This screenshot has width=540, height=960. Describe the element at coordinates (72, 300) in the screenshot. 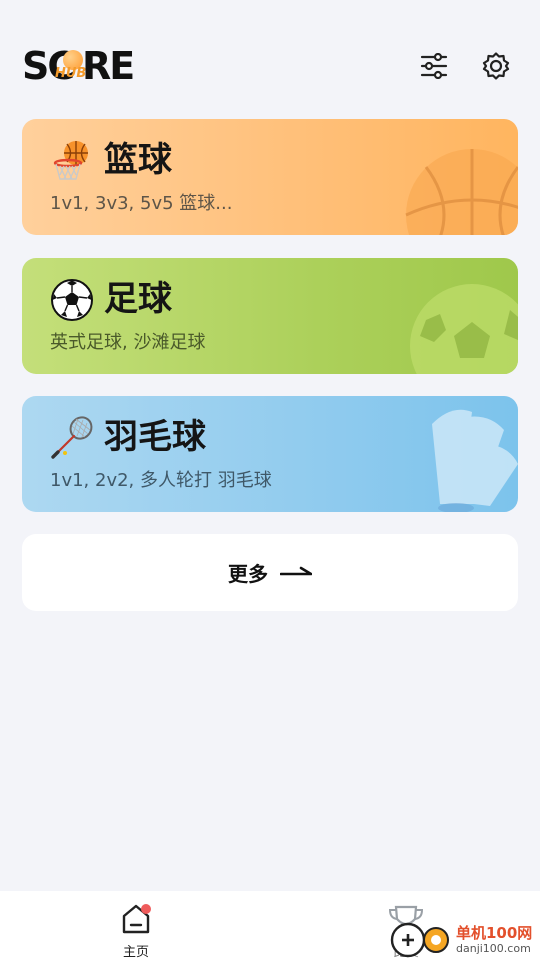

I see `soccer-ball-icon` at that location.